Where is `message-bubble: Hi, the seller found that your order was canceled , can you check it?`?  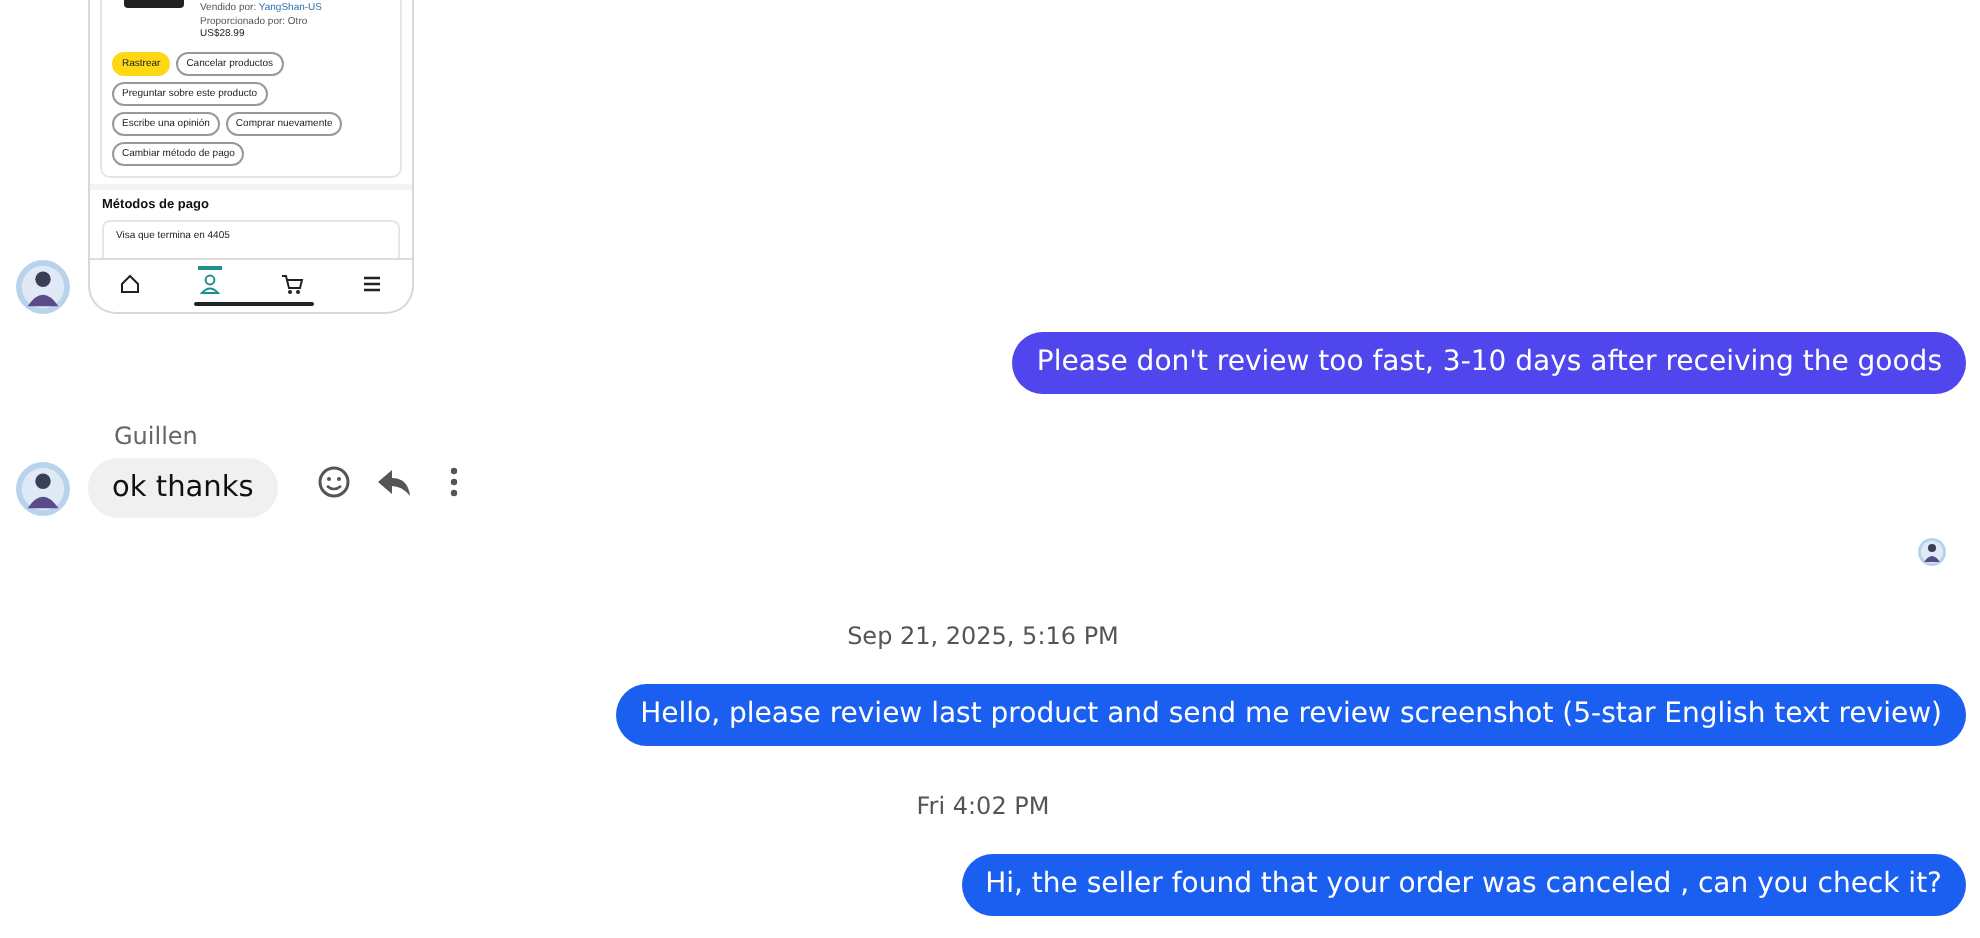 message-bubble: Hi, the seller found that your order was canceled , can you check it? is located at coordinates (1463, 885).